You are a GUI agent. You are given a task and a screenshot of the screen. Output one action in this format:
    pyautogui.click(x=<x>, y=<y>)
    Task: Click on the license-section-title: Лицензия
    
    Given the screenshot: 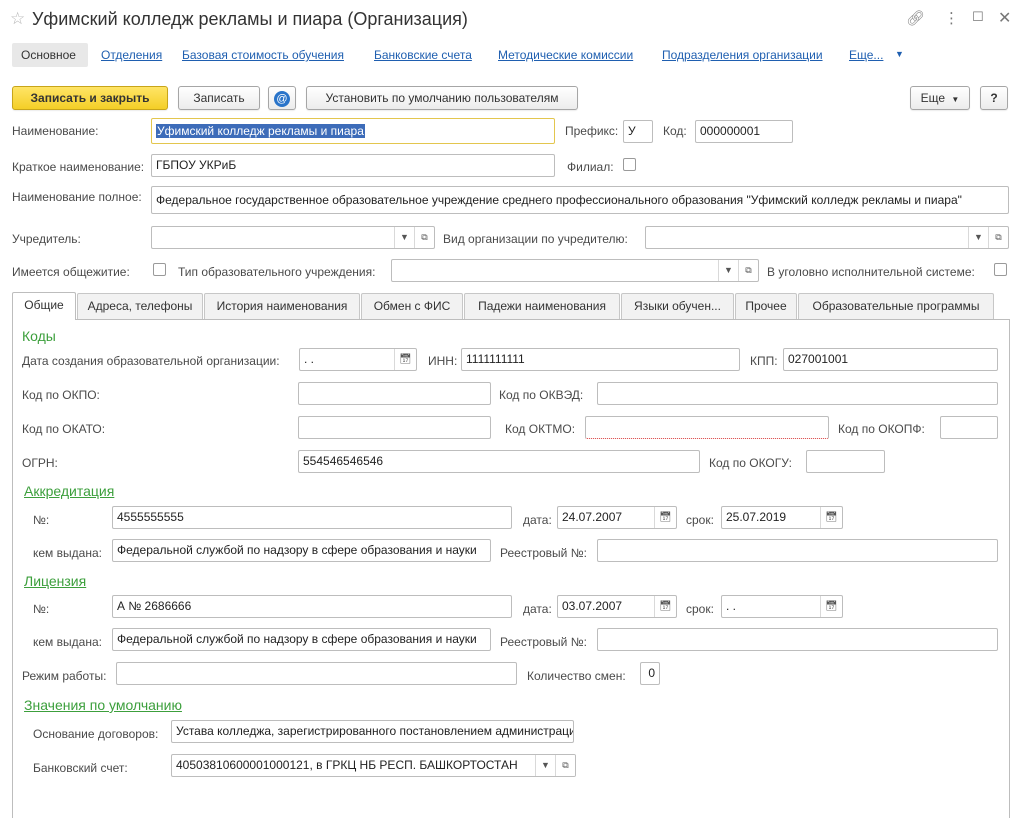 What is the action you would take?
    pyautogui.click(x=55, y=581)
    